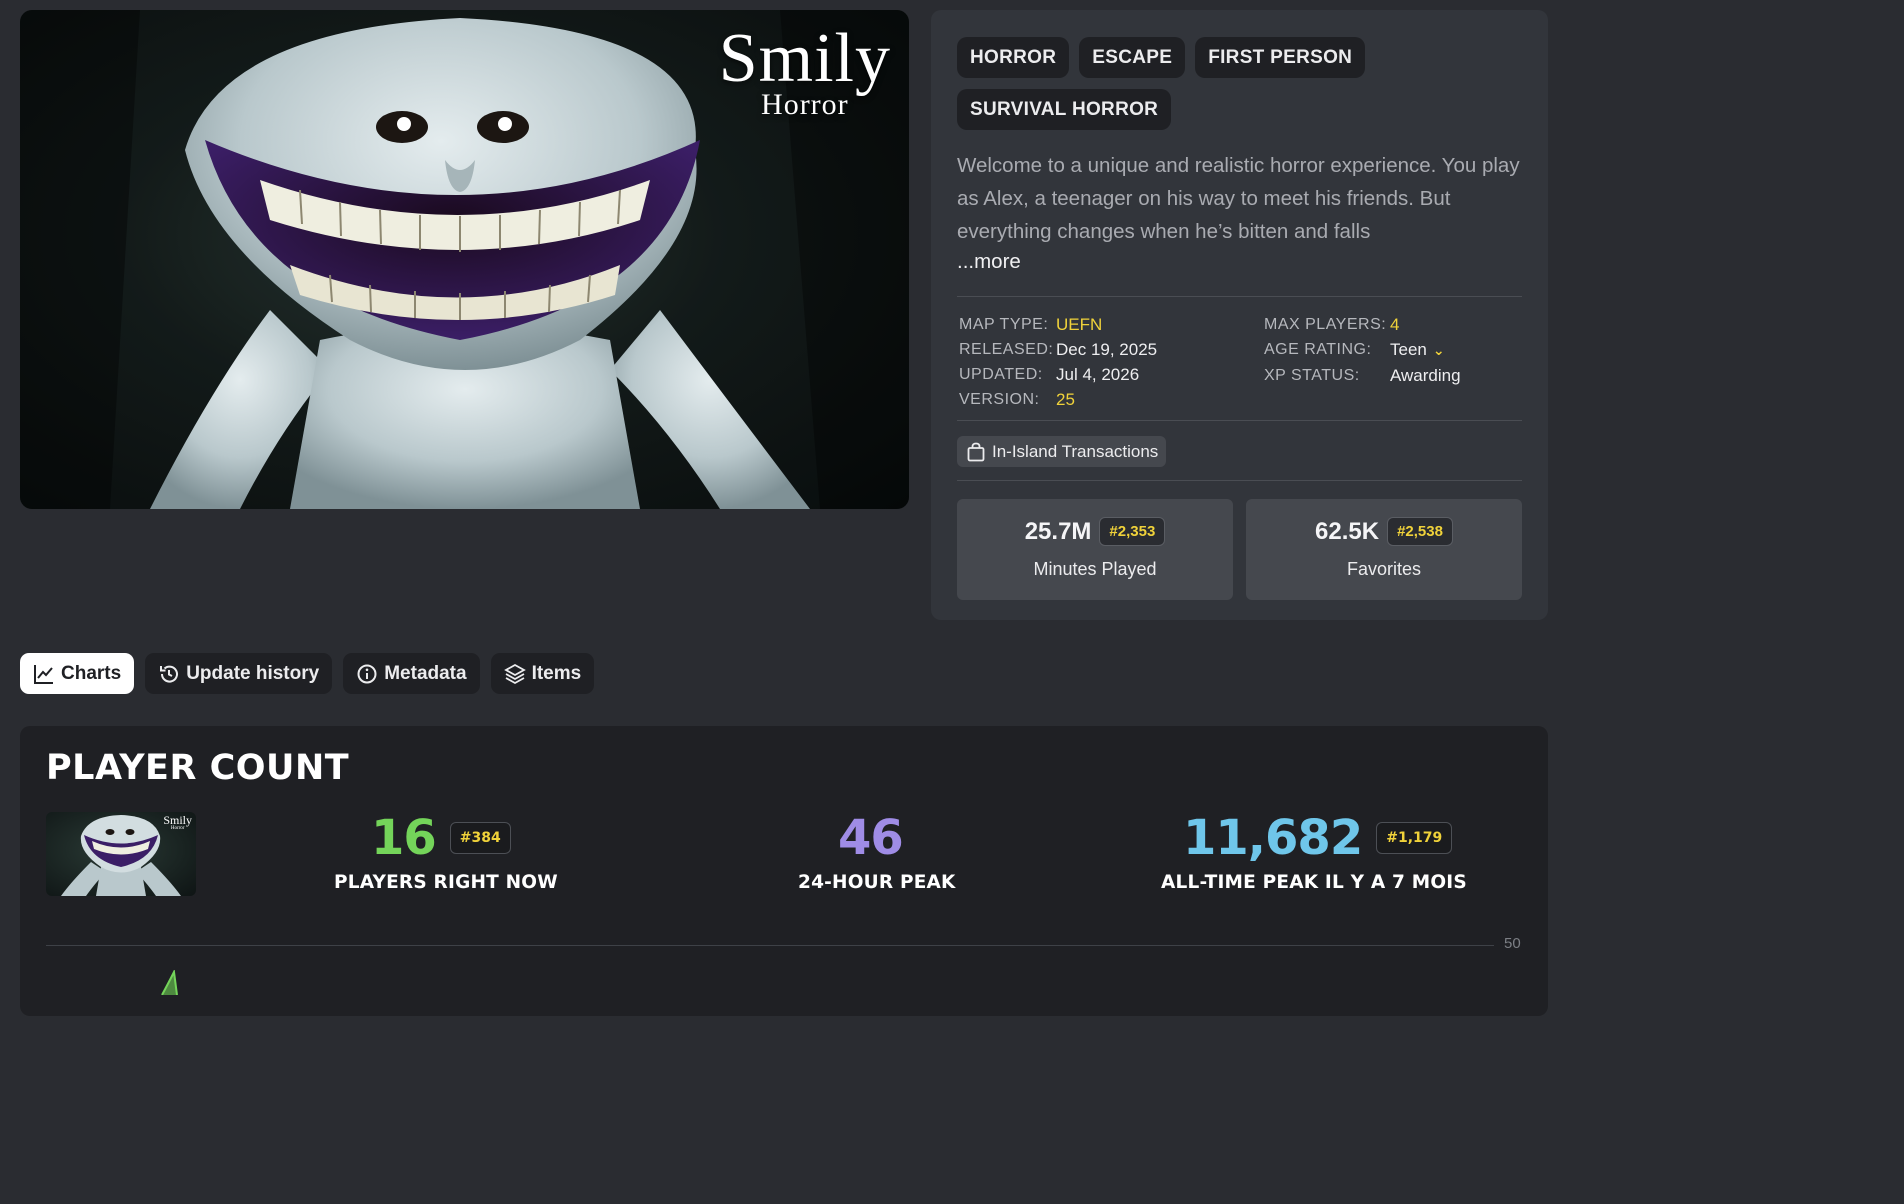  What do you see at coordinates (804, 70) in the screenshot?
I see `game-logo: Smily Horror` at bounding box center [804, 70].